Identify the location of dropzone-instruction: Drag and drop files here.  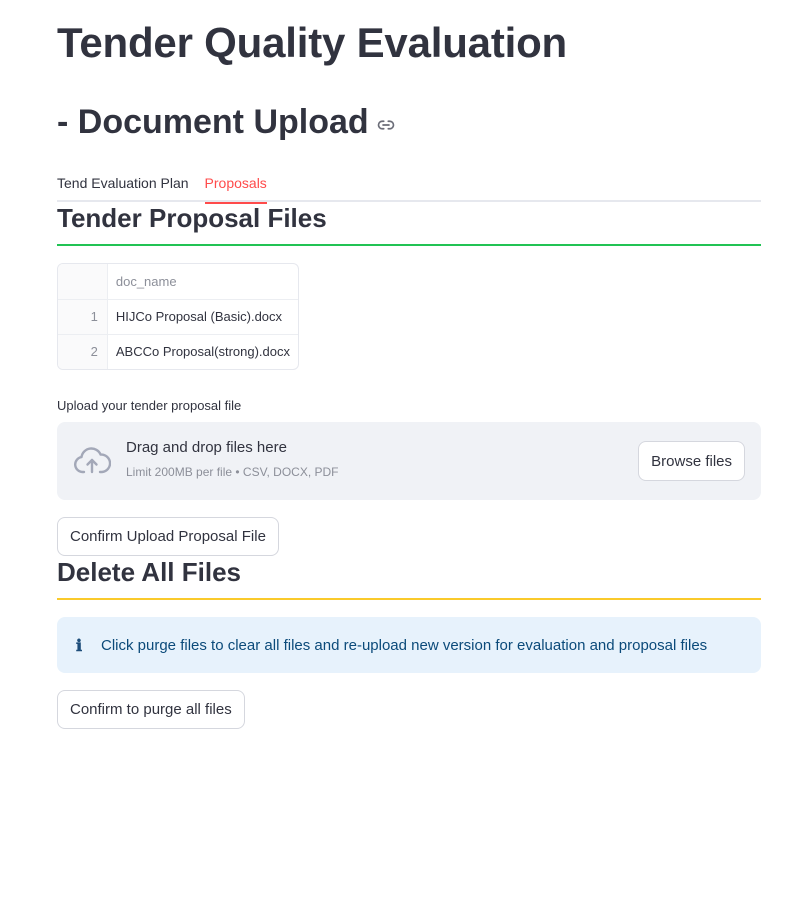
(206, 447).